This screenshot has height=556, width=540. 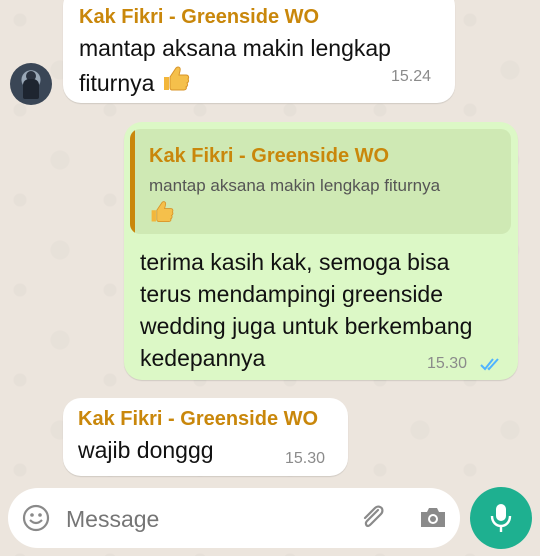 I want to click on avatar, so click(x=31, y=84).